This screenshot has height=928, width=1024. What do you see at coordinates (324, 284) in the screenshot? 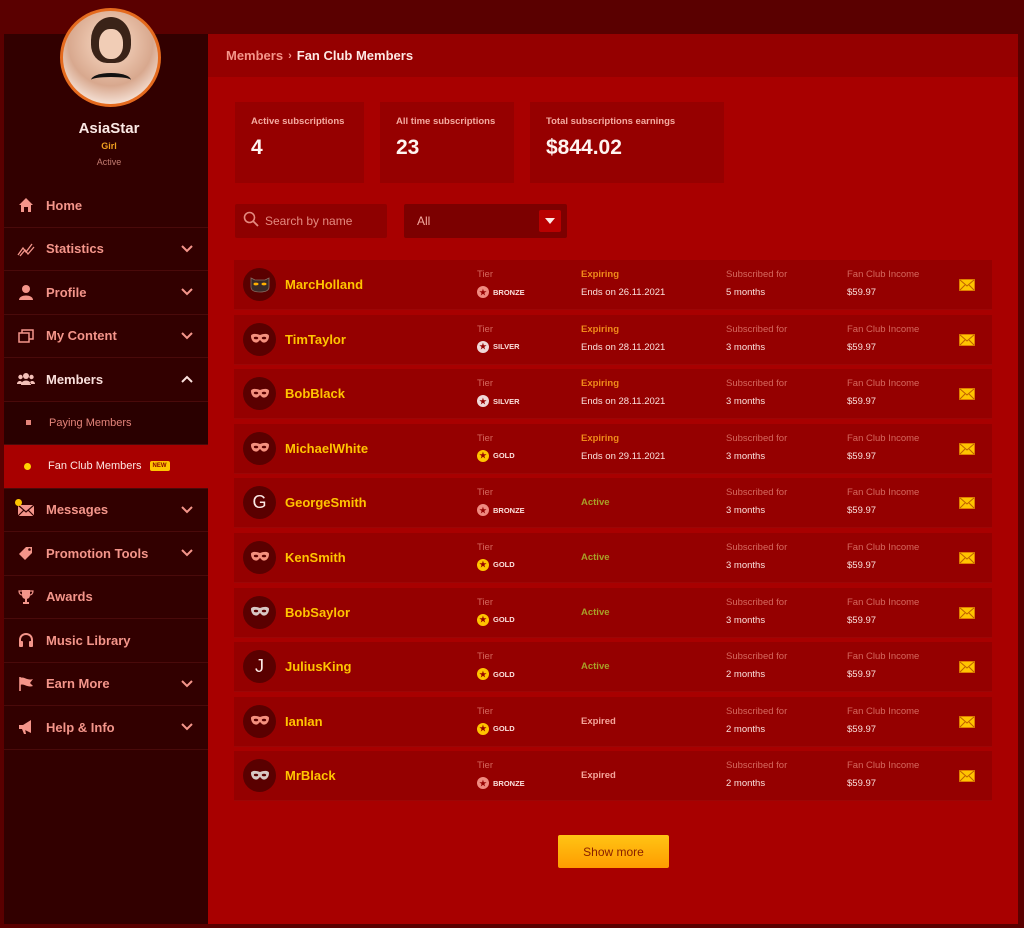
I see `member-name-link: MarcHolland` at bounding box center [324, 284].